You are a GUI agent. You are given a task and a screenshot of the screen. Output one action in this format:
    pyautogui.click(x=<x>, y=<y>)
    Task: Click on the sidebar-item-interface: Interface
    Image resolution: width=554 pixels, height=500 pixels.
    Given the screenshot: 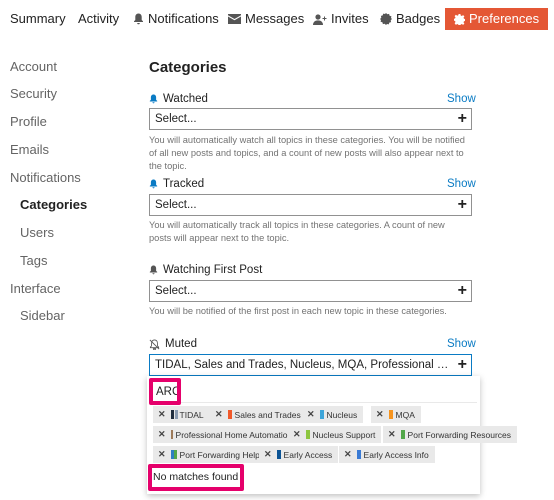 What is the action you would take?
    pyautogui.click(x=35, y=288)
    